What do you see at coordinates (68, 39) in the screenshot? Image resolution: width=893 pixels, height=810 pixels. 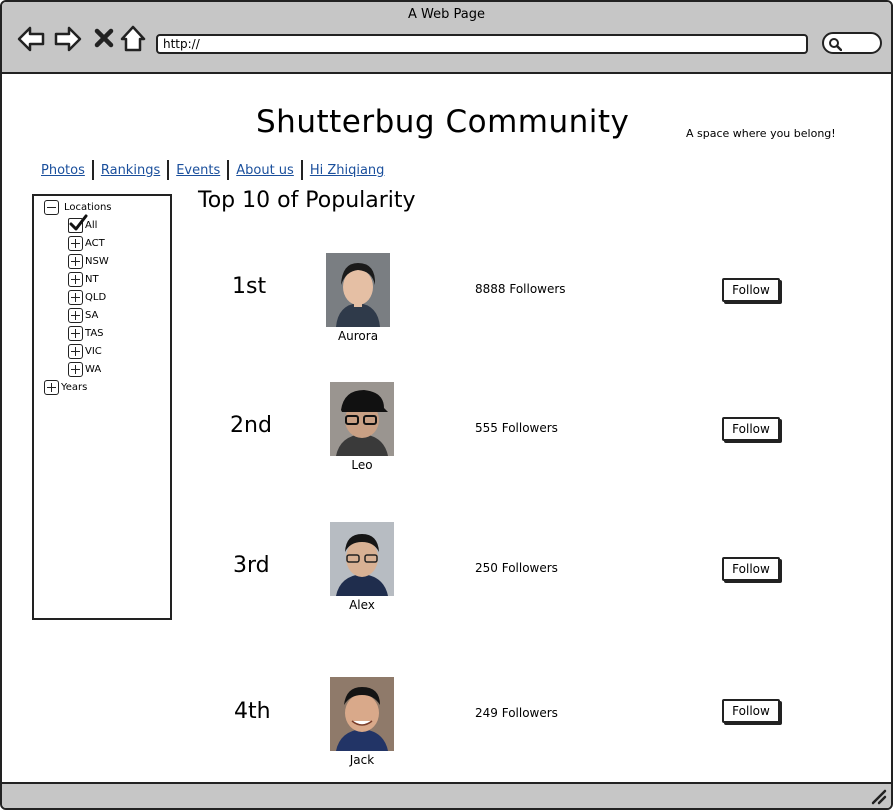 I see `forward-arrow-icon` at bounding box center [68, 39].